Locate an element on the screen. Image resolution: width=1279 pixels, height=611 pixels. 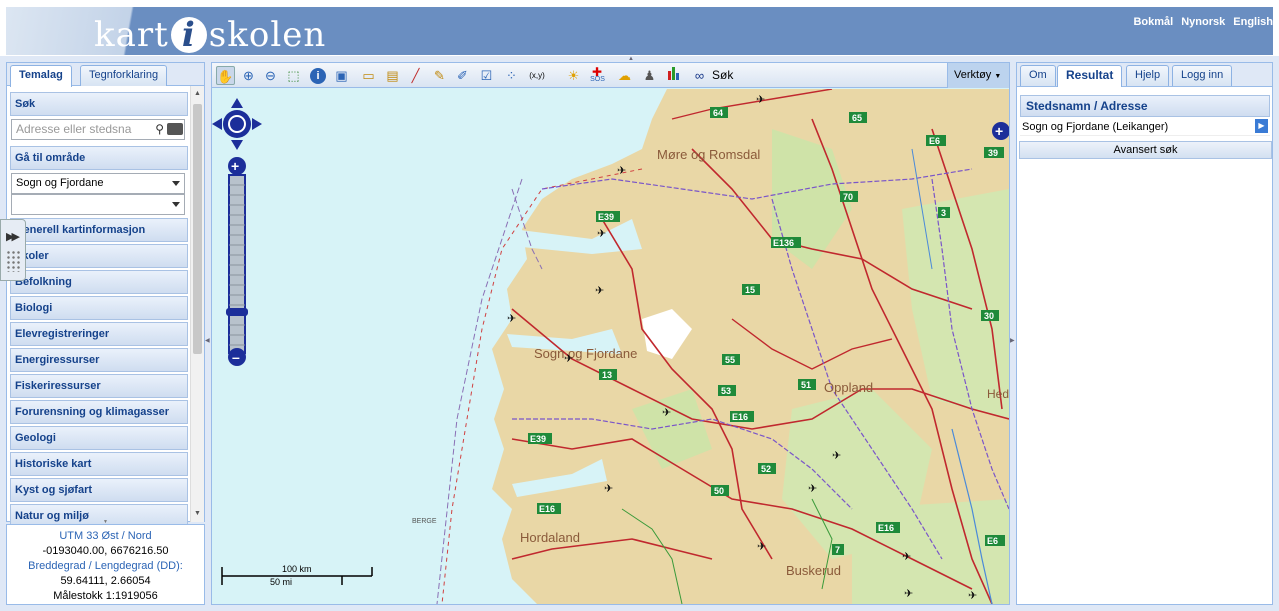
logo: kart i skolen is located at coordinates (210, 35).